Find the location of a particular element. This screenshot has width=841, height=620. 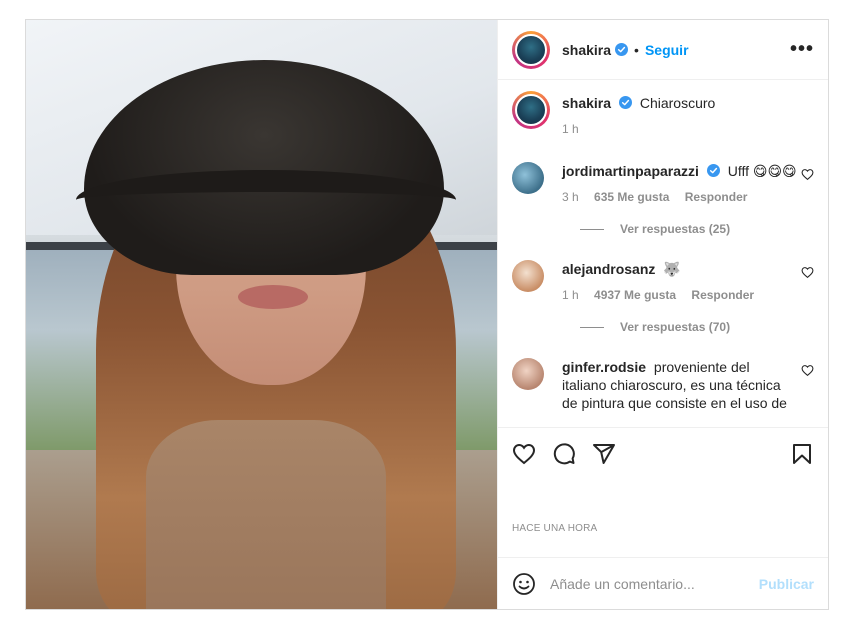

comment-icon is located at coordinates (564, 454).